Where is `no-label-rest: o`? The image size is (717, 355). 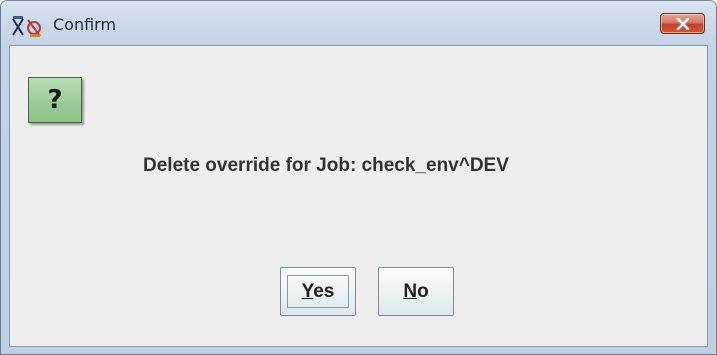
no-label-rest: o is located at coordinates (423, 291).